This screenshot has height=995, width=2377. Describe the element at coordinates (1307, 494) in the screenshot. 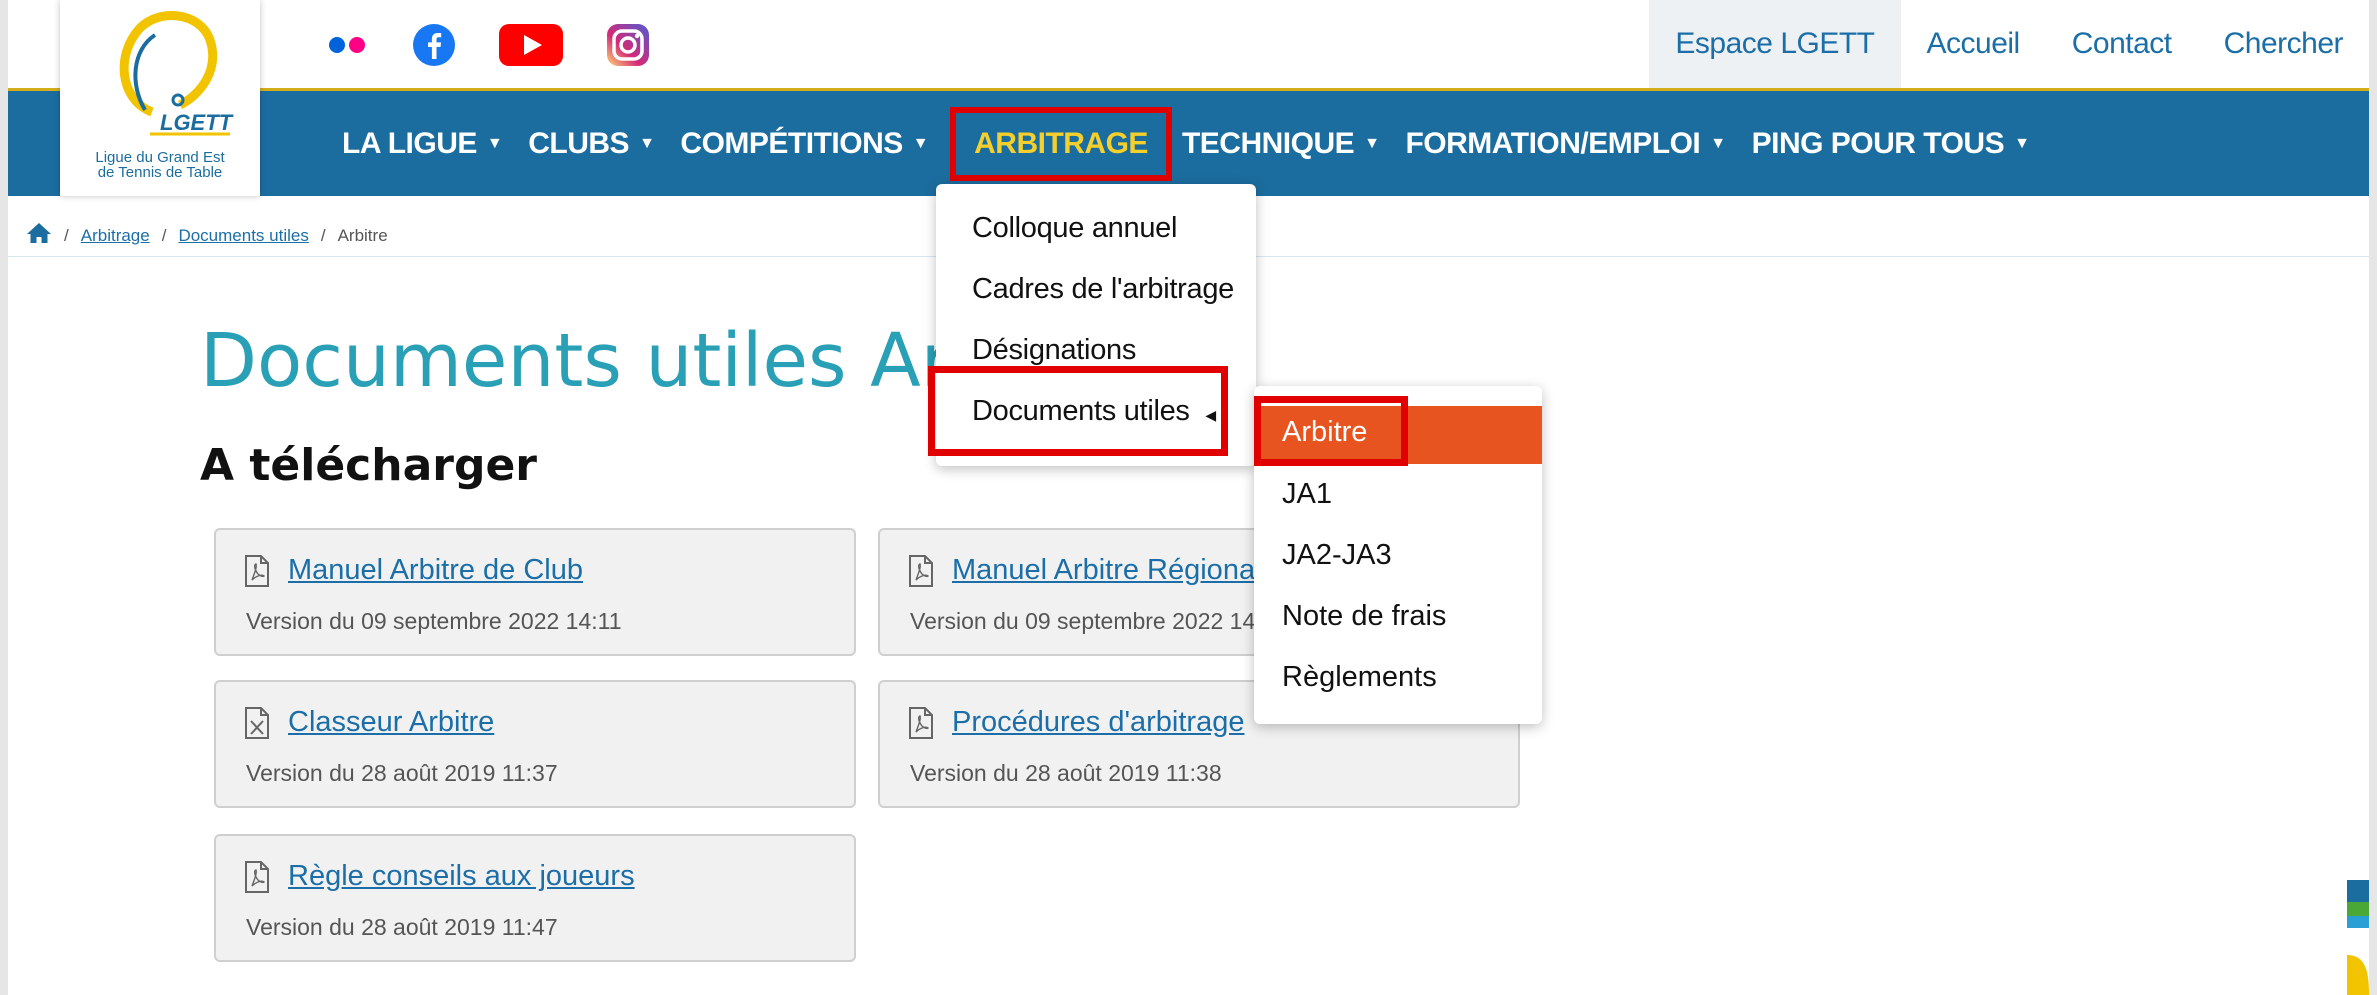

I see `submenu-item-ja1: JA1` at that location.